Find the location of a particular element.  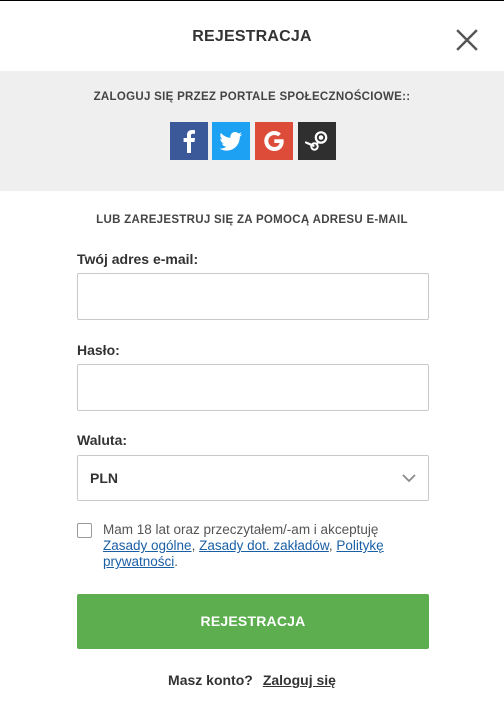

currency-selected-value: PLN is located at coordinates (104, 478).